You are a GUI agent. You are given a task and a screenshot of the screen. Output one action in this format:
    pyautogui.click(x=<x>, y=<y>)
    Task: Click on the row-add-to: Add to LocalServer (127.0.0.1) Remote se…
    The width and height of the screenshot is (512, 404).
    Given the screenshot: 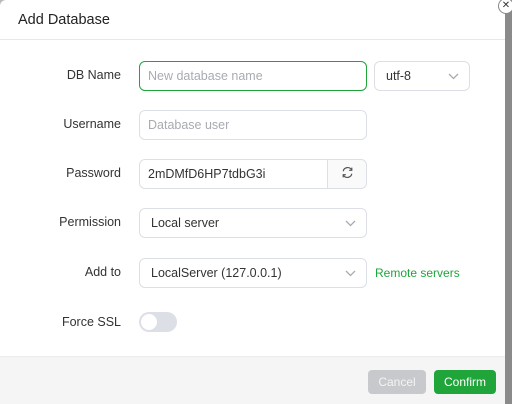 What is the action you would take?
    pyautogui.click(x=252, y=273)
    